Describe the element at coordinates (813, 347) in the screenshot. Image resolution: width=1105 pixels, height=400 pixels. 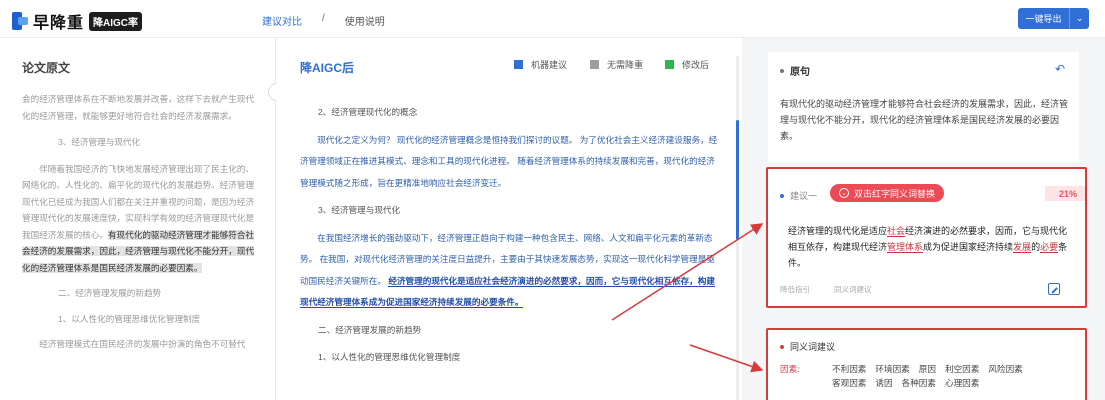
I see `synonym-title: 同义词建议` at that location.